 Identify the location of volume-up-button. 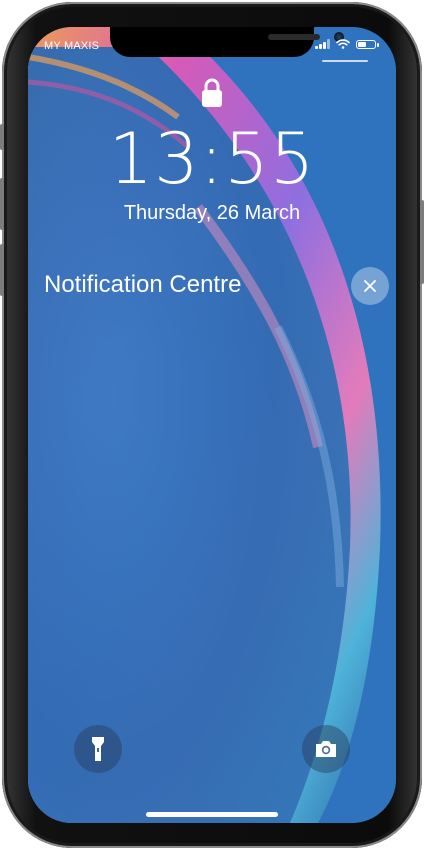
(2, 204).